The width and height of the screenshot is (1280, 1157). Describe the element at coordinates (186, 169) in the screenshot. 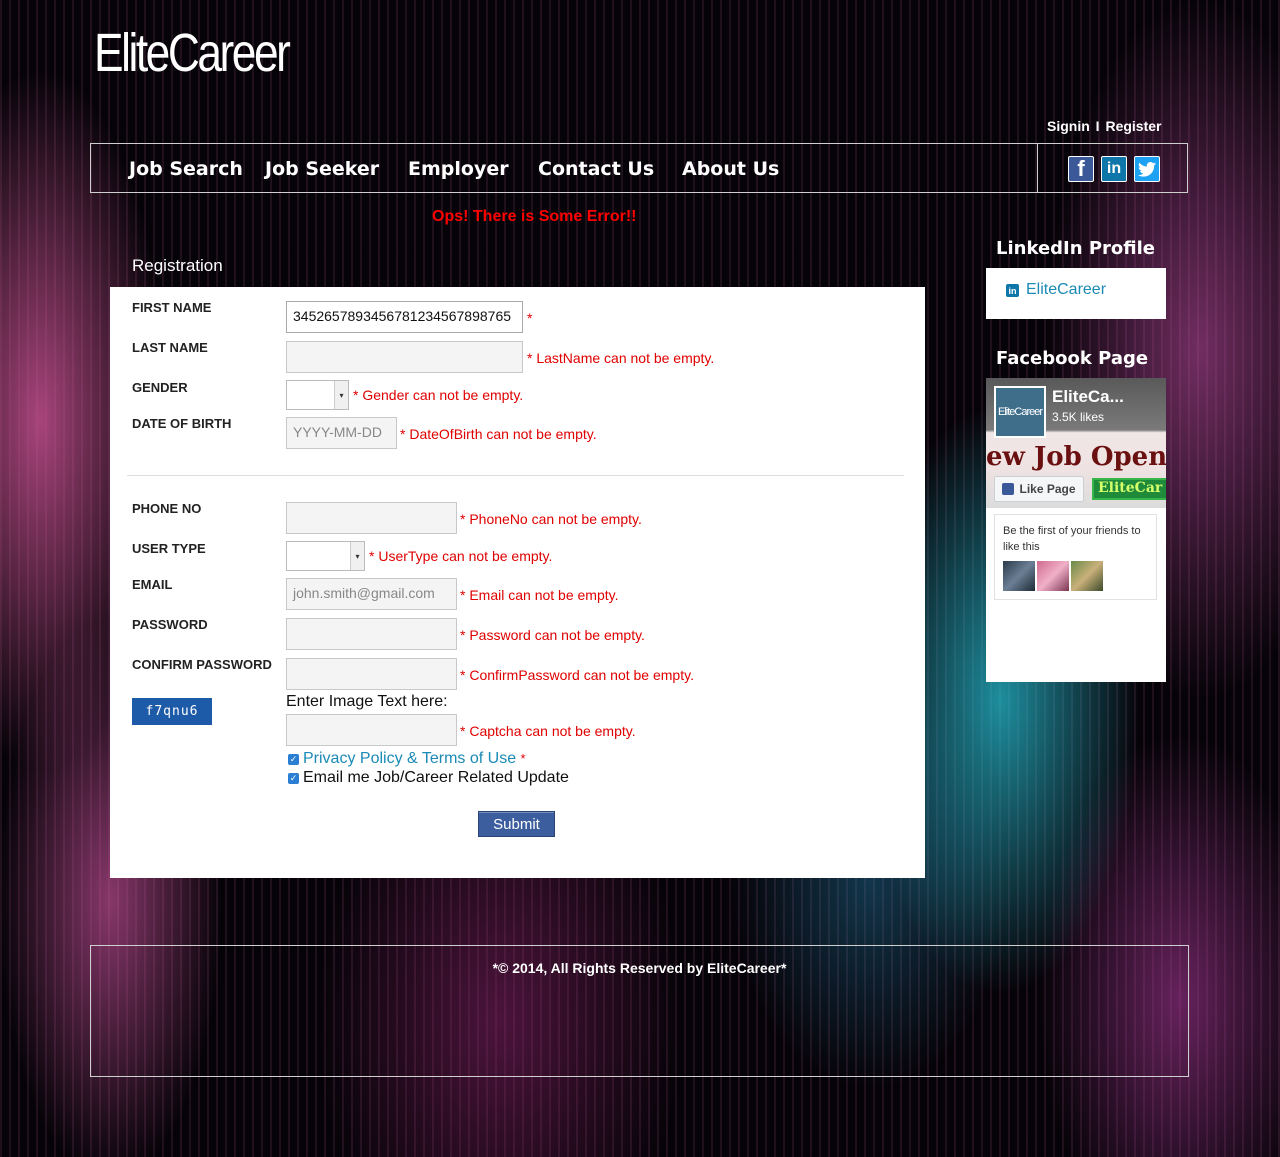

I see `nav-job-search: Job Search` at that location.